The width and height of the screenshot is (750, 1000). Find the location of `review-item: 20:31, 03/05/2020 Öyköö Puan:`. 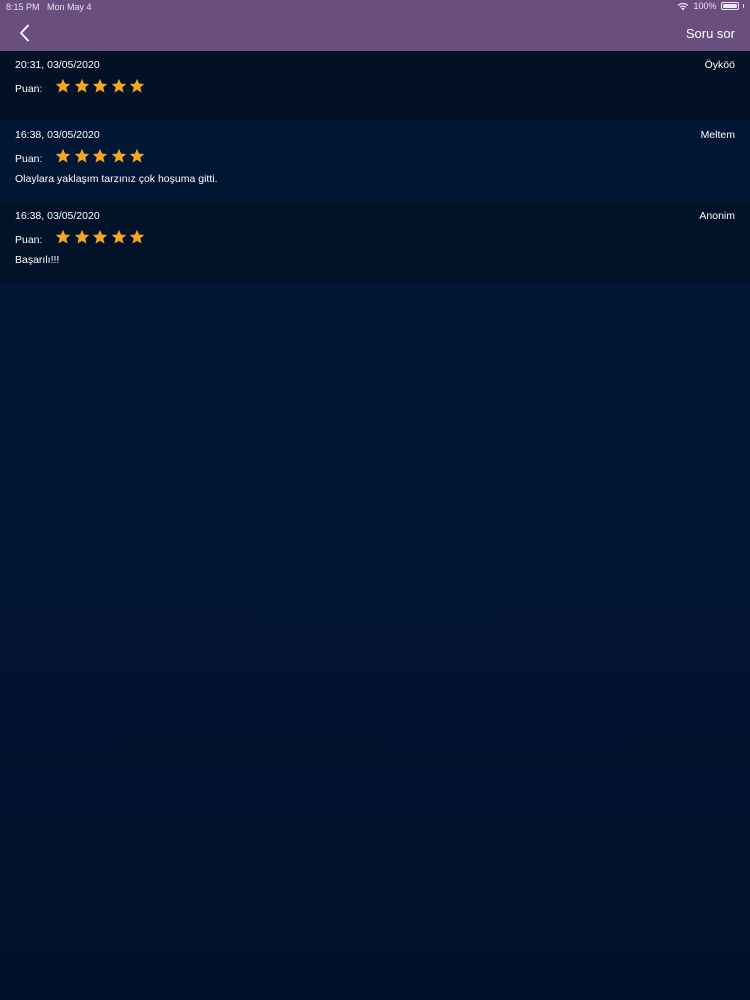

review-item: 20:31, 03/05/2020 Öyköö Puan: is located at coordinates (375, 86).